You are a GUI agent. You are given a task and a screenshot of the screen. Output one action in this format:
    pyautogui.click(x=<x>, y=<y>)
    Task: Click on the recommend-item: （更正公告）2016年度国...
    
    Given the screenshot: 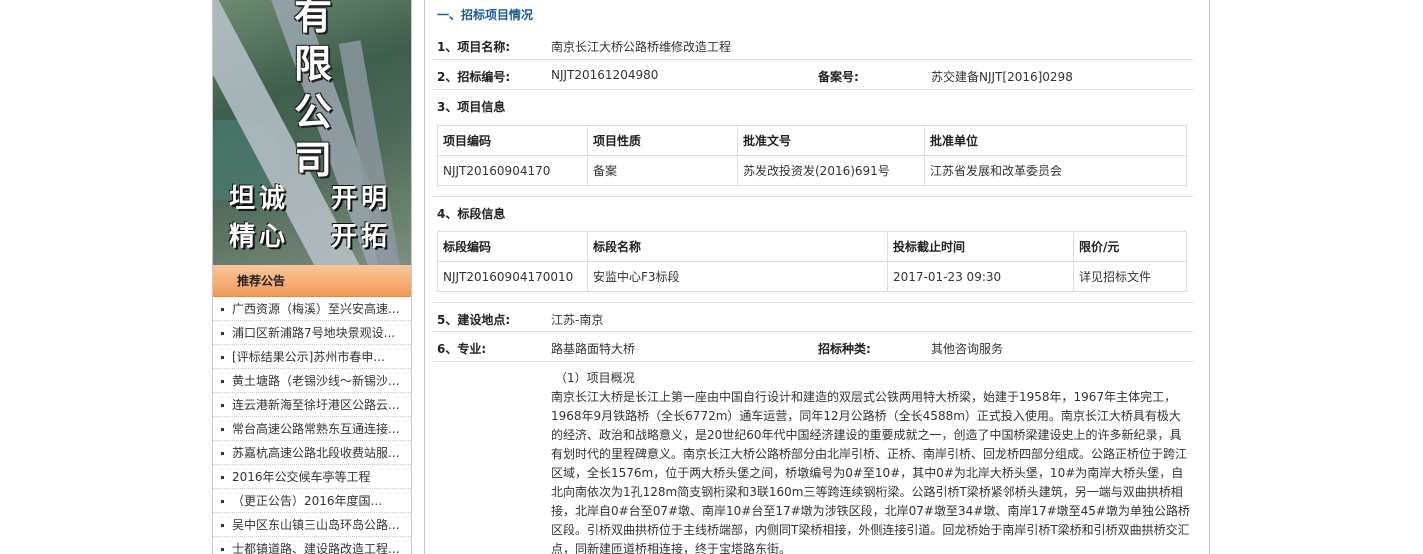 What is the action you would take?
    pyautogui.click(x=312, y=501)
    